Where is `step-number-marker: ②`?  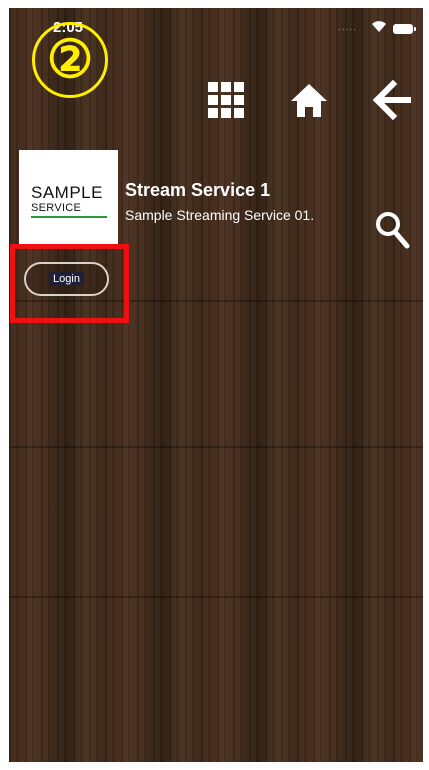 step-number-marker: ② is located at coordinates (70, 60).